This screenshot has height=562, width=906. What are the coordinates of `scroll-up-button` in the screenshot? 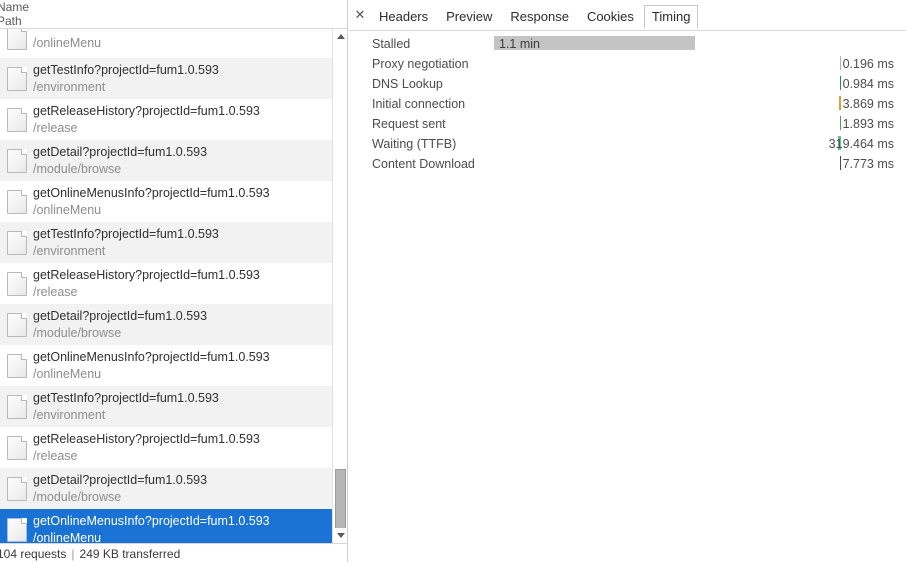 It's located at (340, 36).